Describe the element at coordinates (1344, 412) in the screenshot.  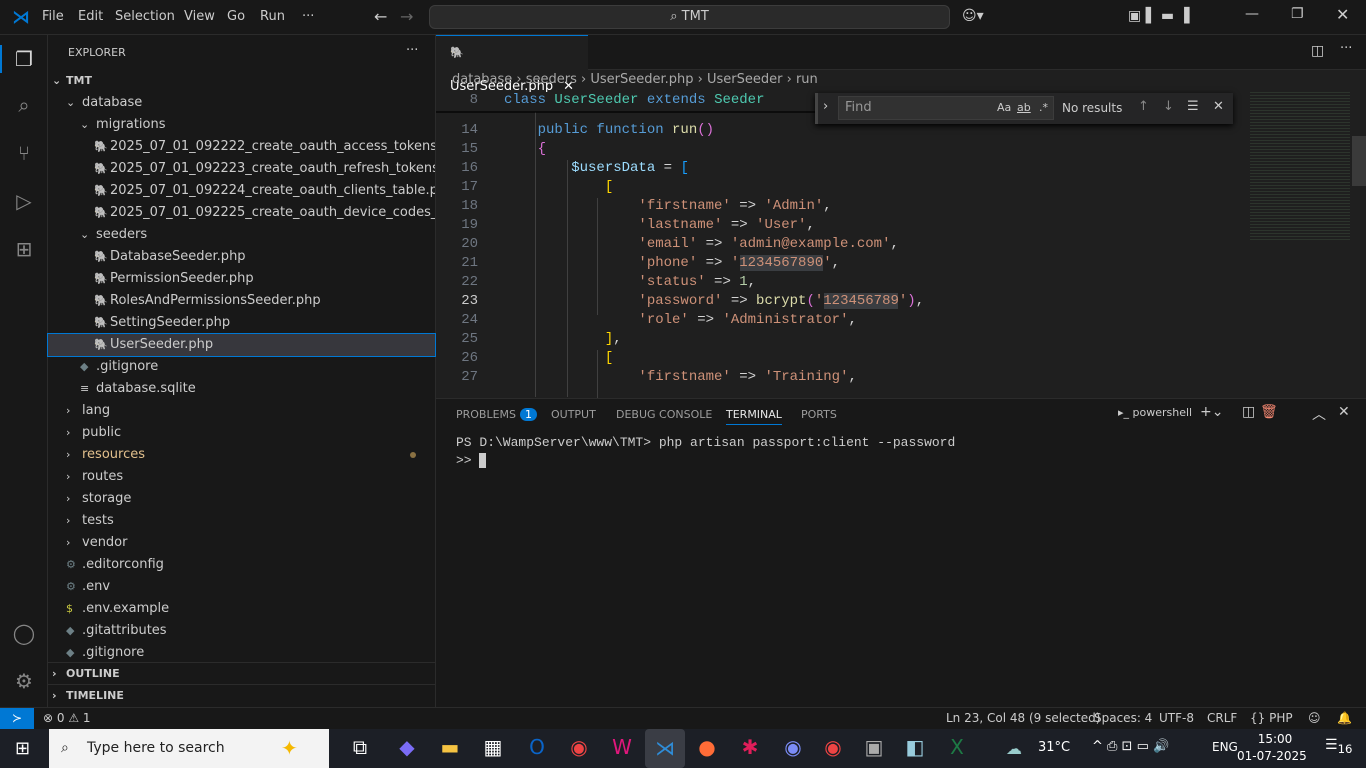
I see `close-panel-icon: ✕` at that location.